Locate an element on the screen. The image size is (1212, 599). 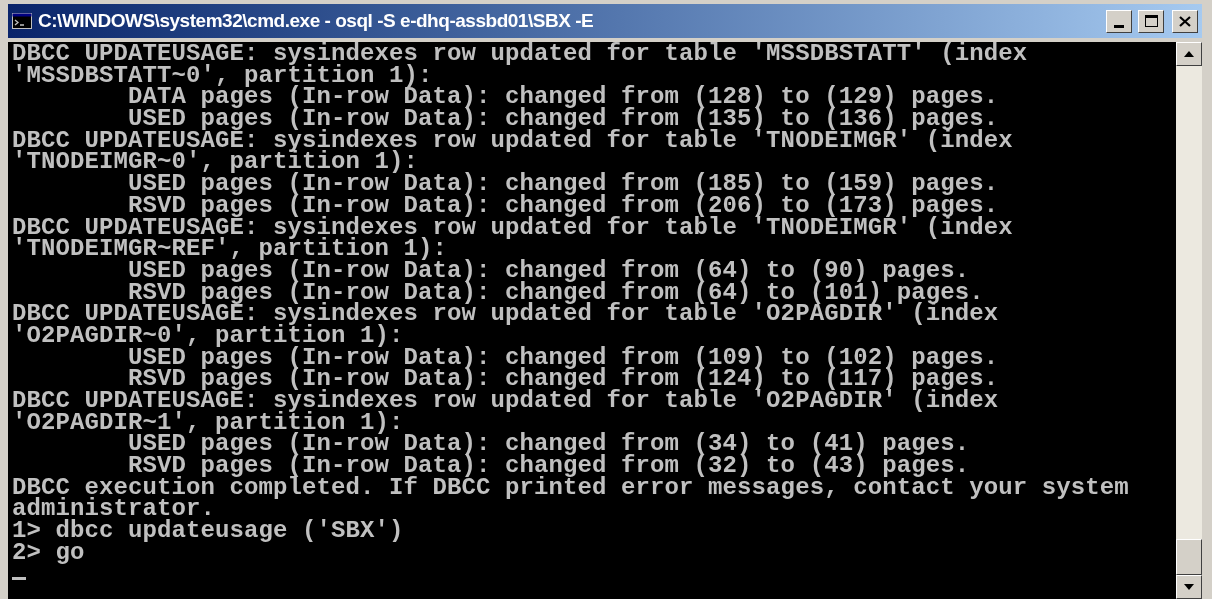
console-line: USED pages (In-row Data): changed from (185) to (159) pages. is located at coordinates (564, 184).